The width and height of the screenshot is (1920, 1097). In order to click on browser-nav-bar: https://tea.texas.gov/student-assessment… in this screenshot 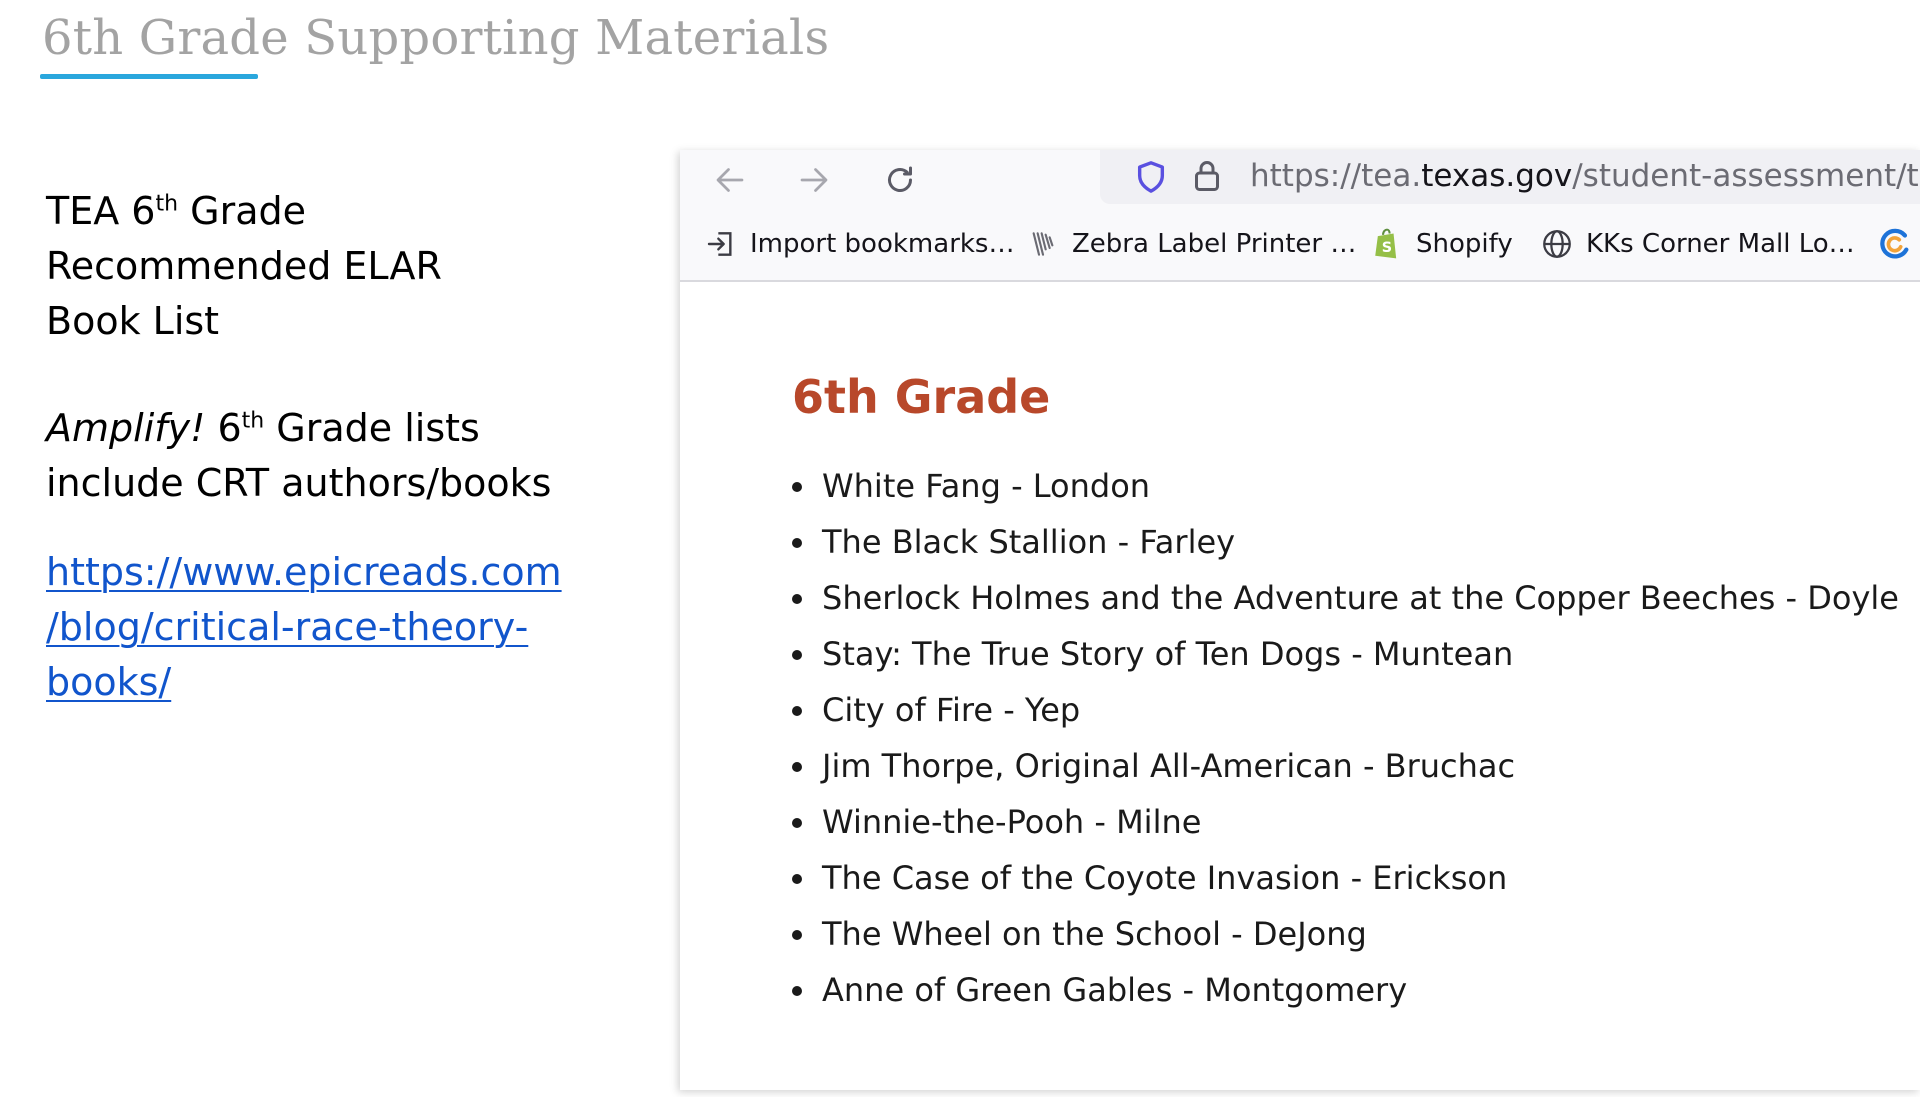, I will do `click(1300, 179)`.